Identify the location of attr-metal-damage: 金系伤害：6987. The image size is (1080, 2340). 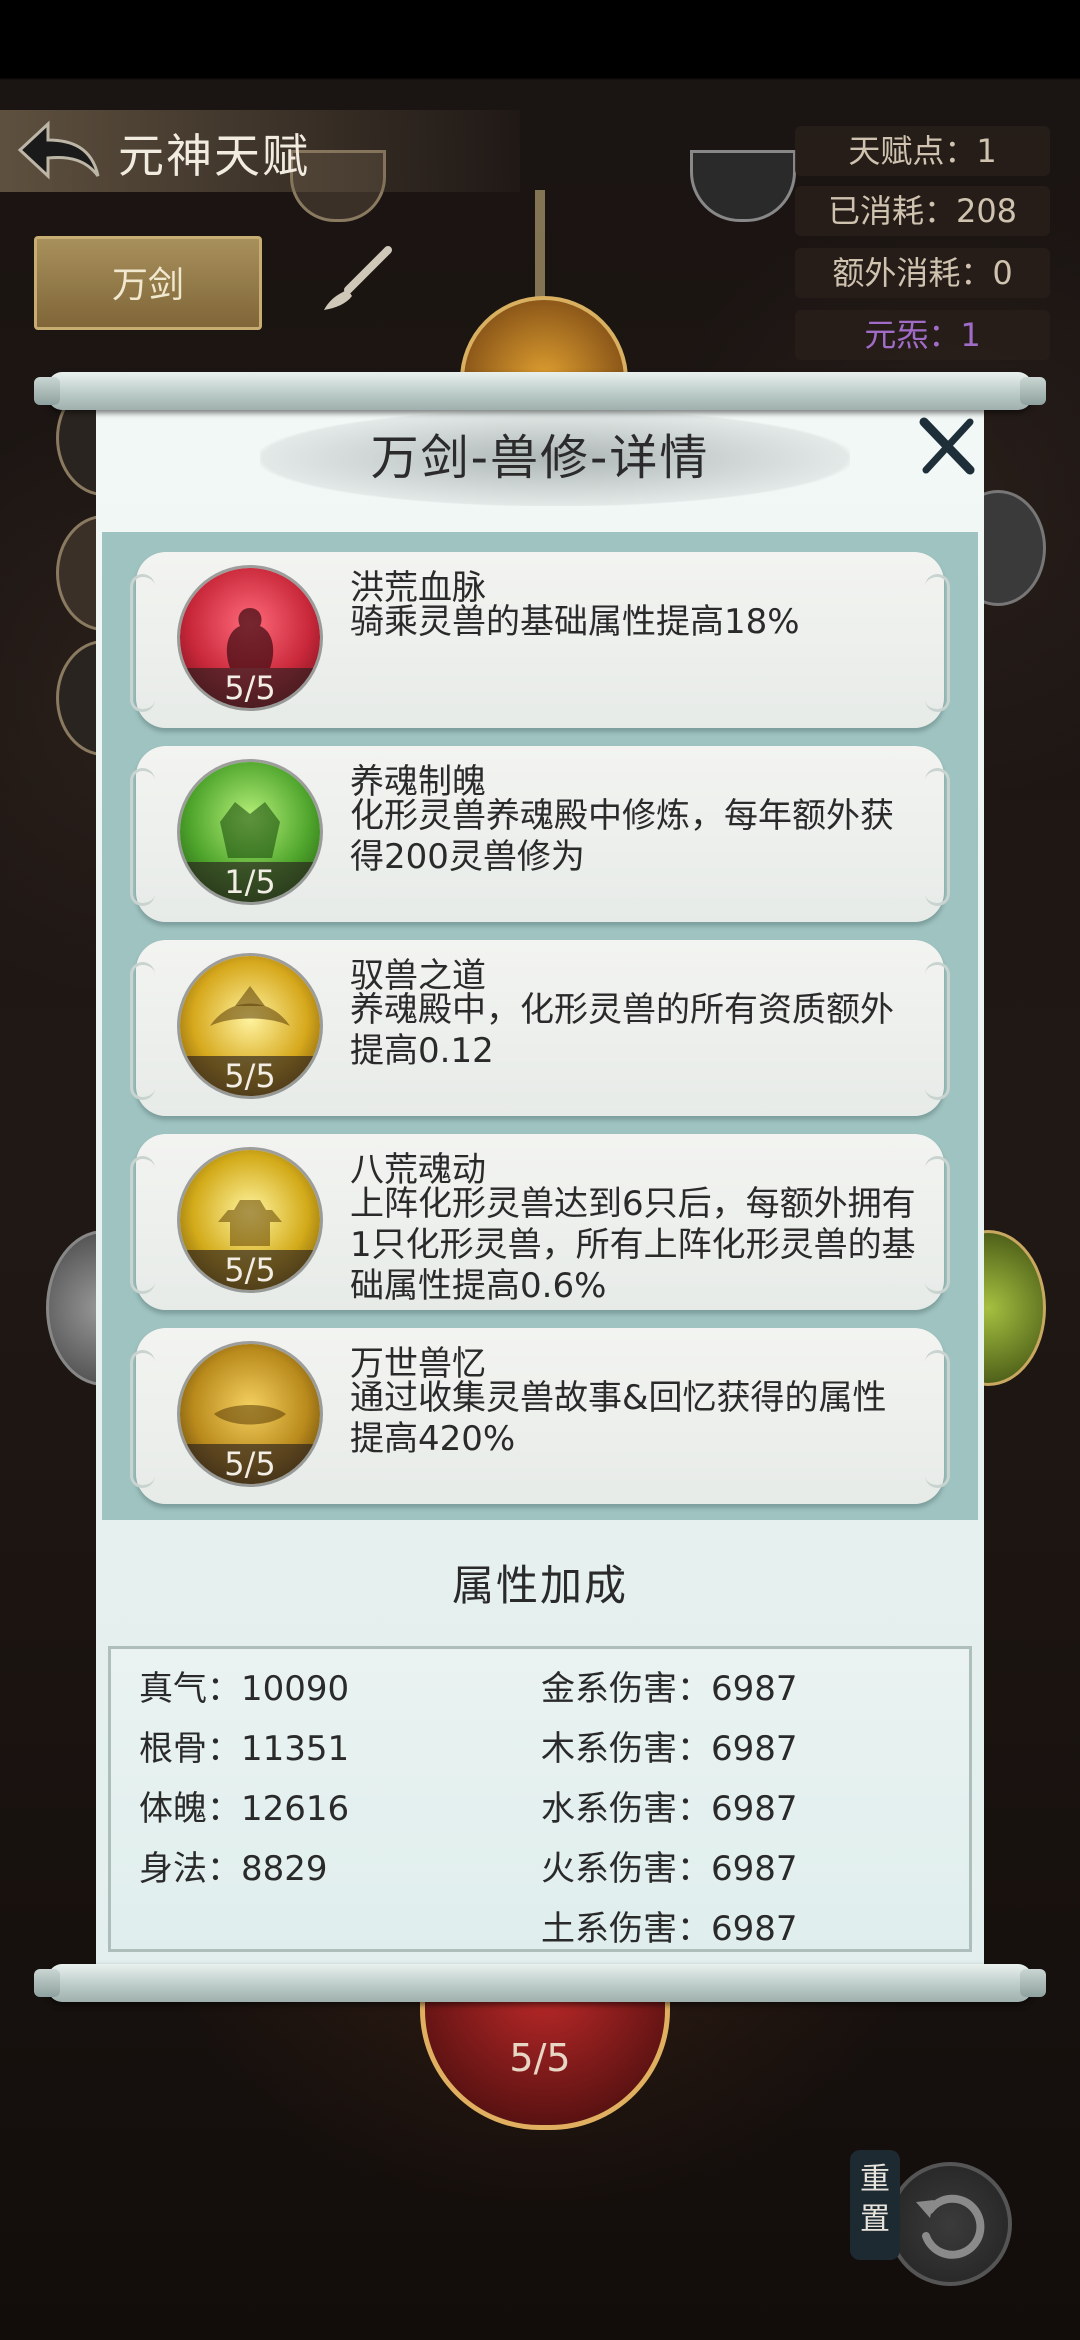
(669, 1689).